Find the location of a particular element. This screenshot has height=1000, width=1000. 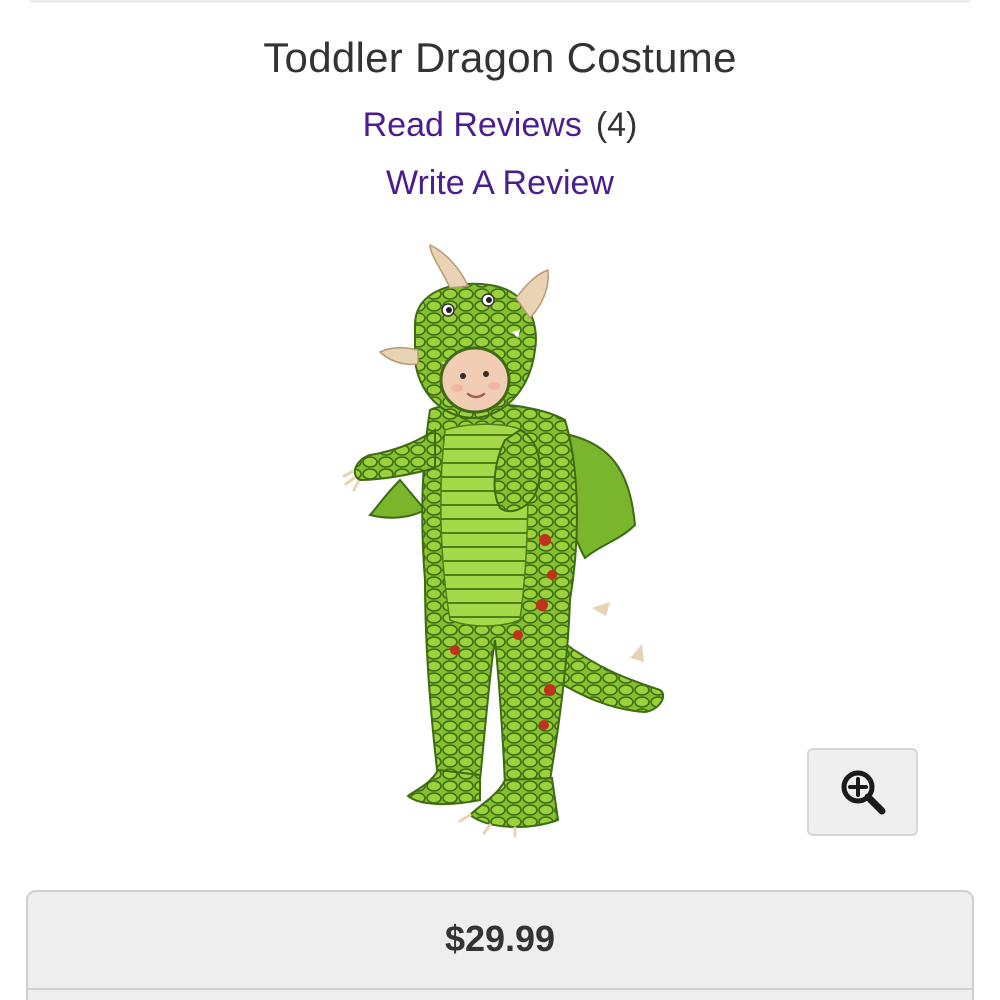

write-review-link: Write A Review is located at coordinates (500, 183).